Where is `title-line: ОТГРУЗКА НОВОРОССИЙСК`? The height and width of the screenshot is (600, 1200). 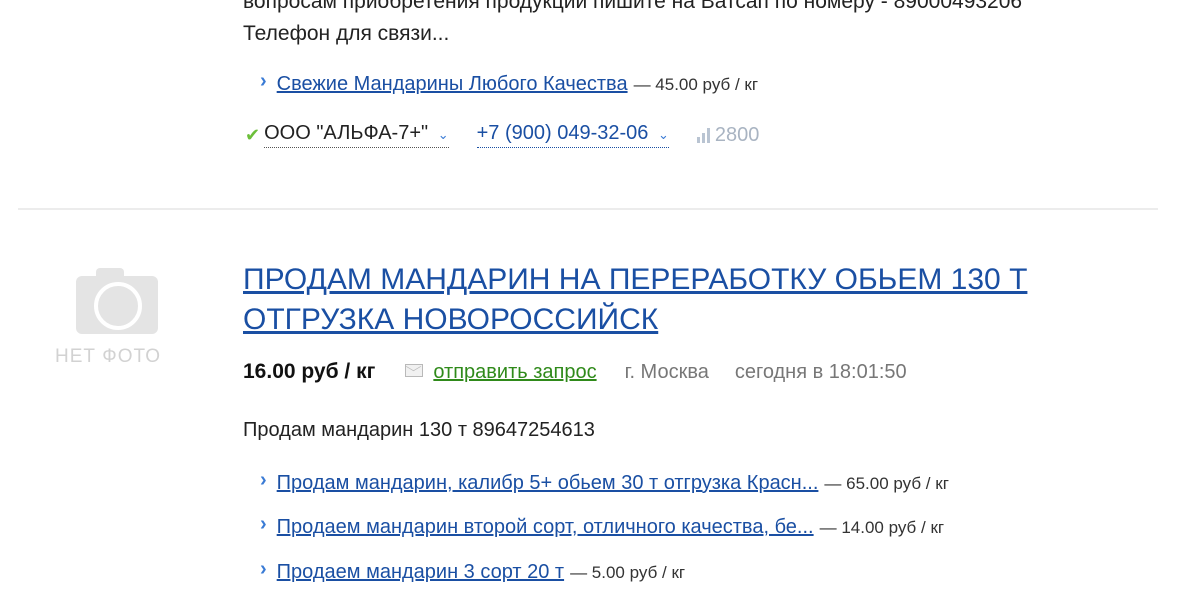
title-line: ОТГРУЗКА НОВОРОССИЙСК is located at coordinates (451, 319).